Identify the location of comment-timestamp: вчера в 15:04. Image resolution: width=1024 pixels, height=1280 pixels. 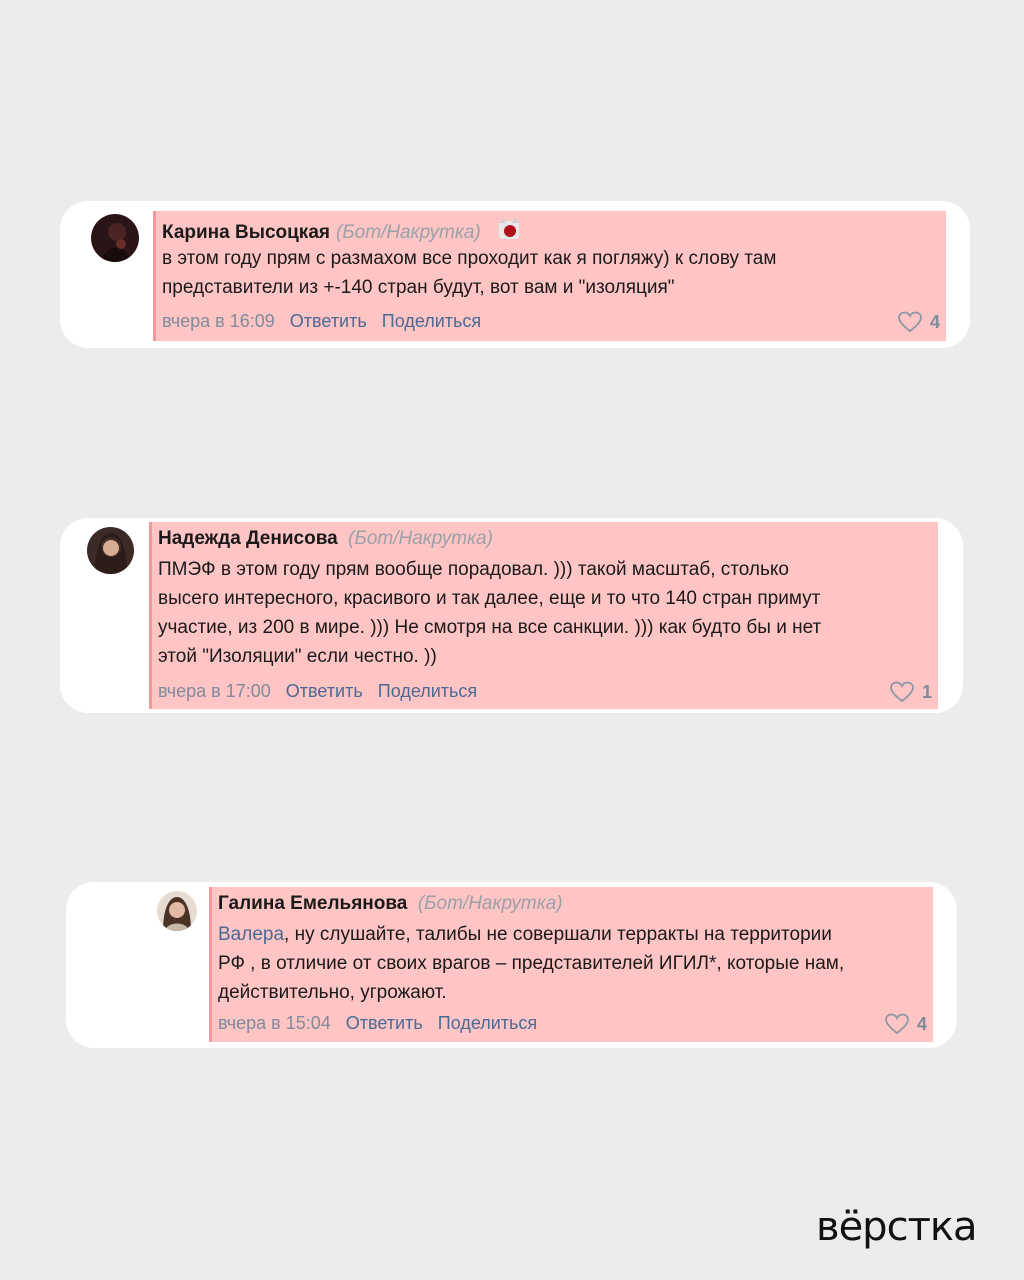
(274, 1023).